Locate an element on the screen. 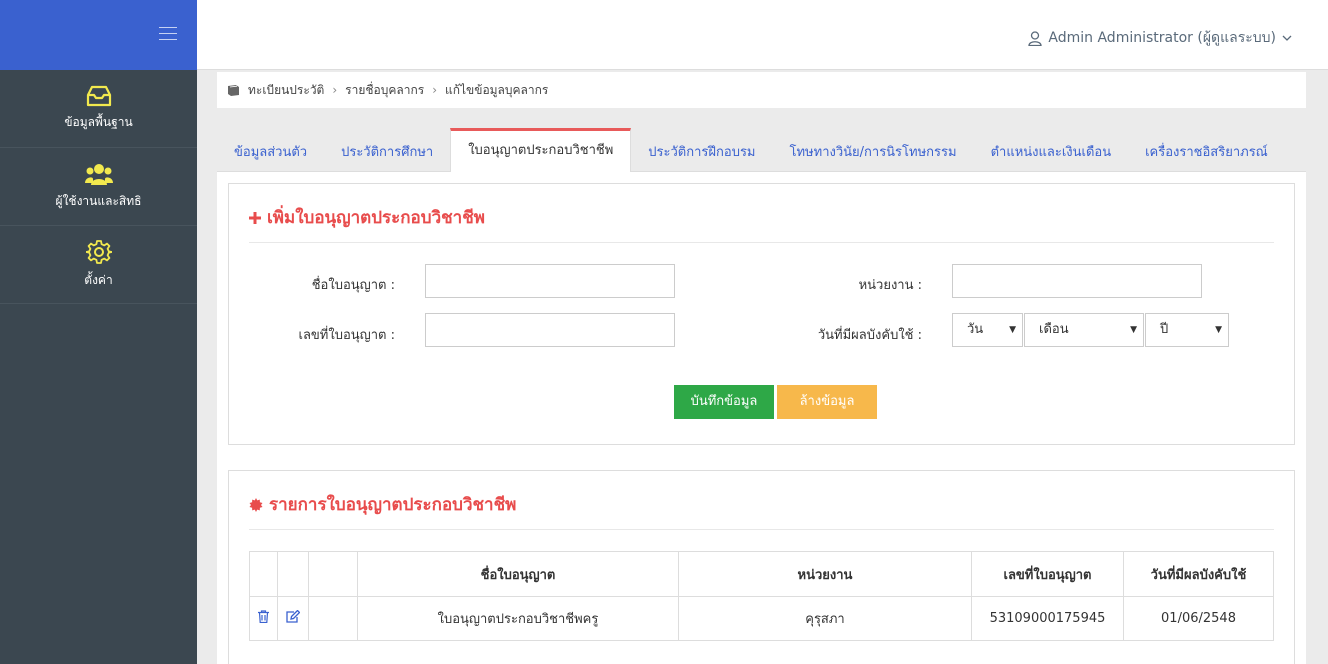 This screenshot has width=1328, height=664. cell-license-name: ใบอนุญาตประกอบวิชาชีพครู is located at coordinates (518, 618).